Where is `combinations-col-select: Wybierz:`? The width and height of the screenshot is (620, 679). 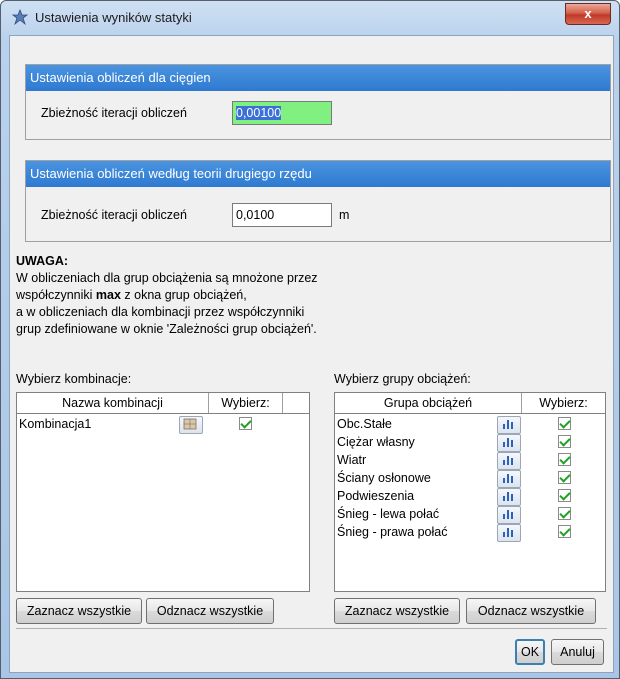
combinations-col-select: Wybierz: is located at coordinates (246, 403).